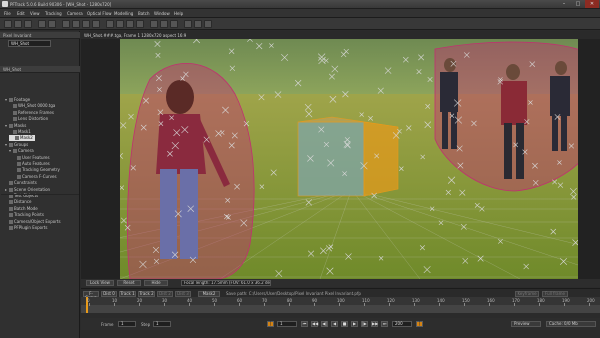 The height and width of the screenshot is (338, 600). What do you see at coordinates (402, 324) in the screenshot?
I see `end-frame-input: 200` at bounding box center [402, 324].